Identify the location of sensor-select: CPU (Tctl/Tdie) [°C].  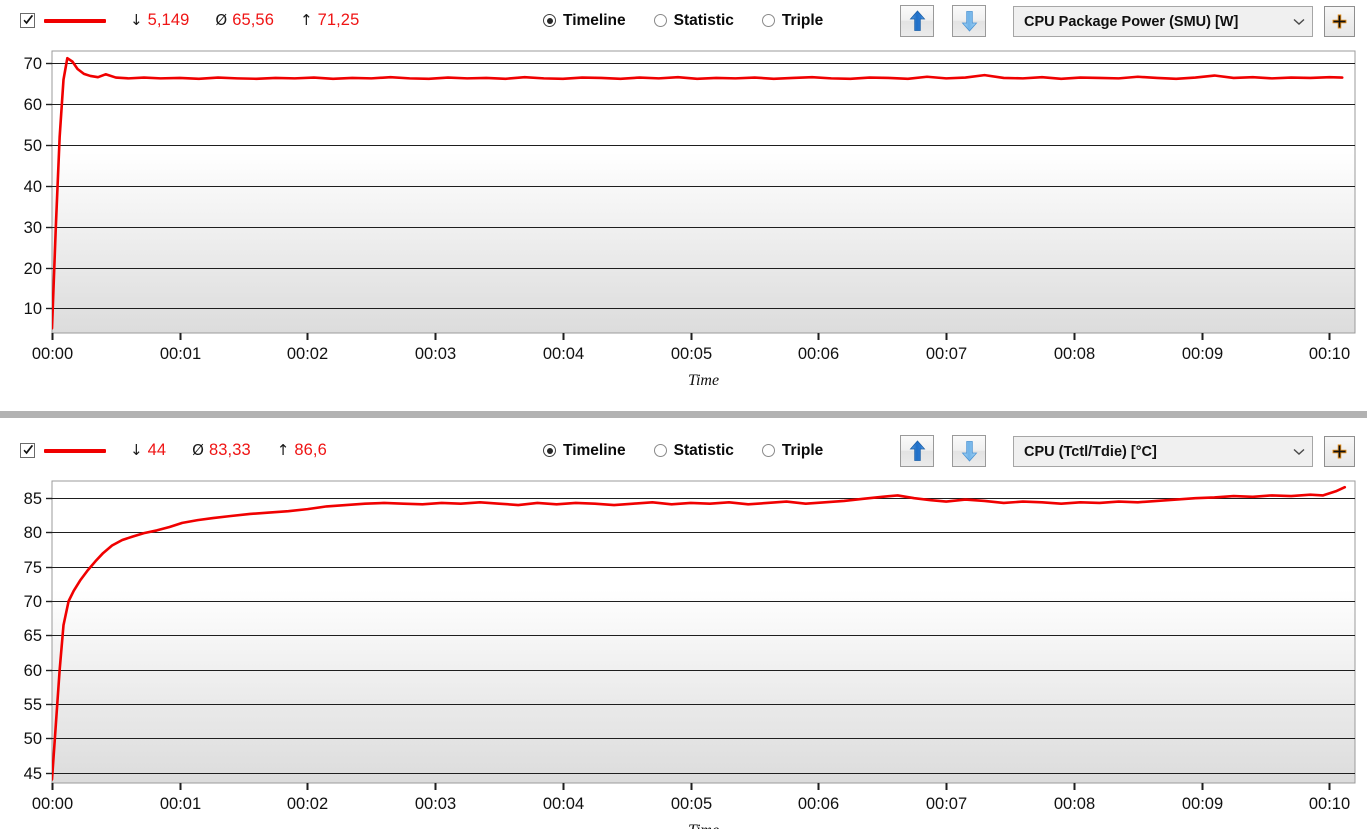
(1163, 451).